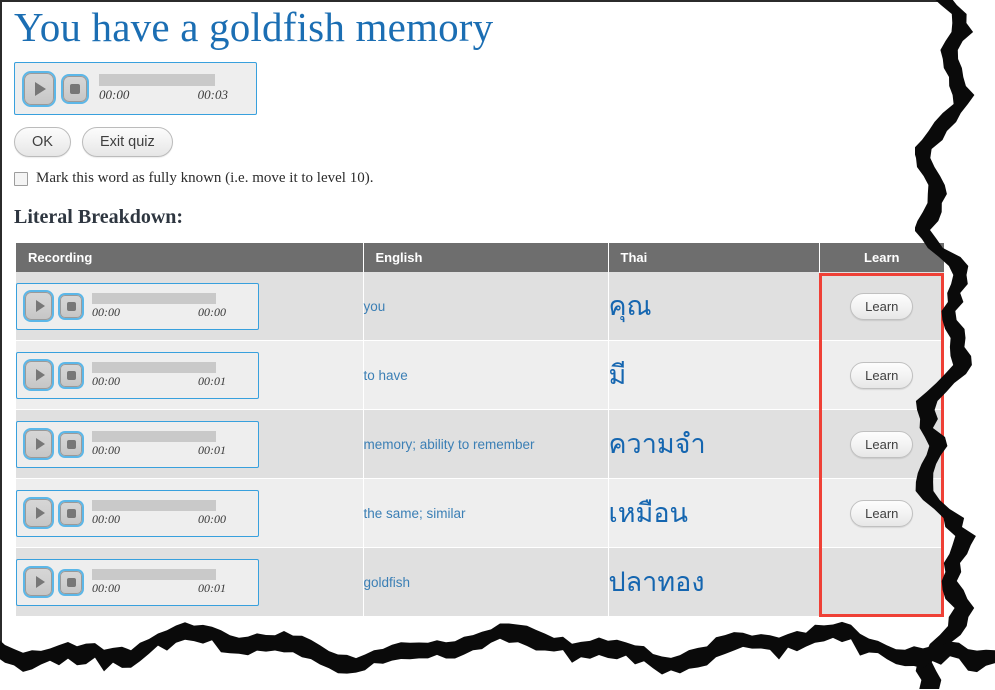 The height and width of the screenshot is (690, 995). I want to click on column-header-learn: Learn, so click(881, 258).